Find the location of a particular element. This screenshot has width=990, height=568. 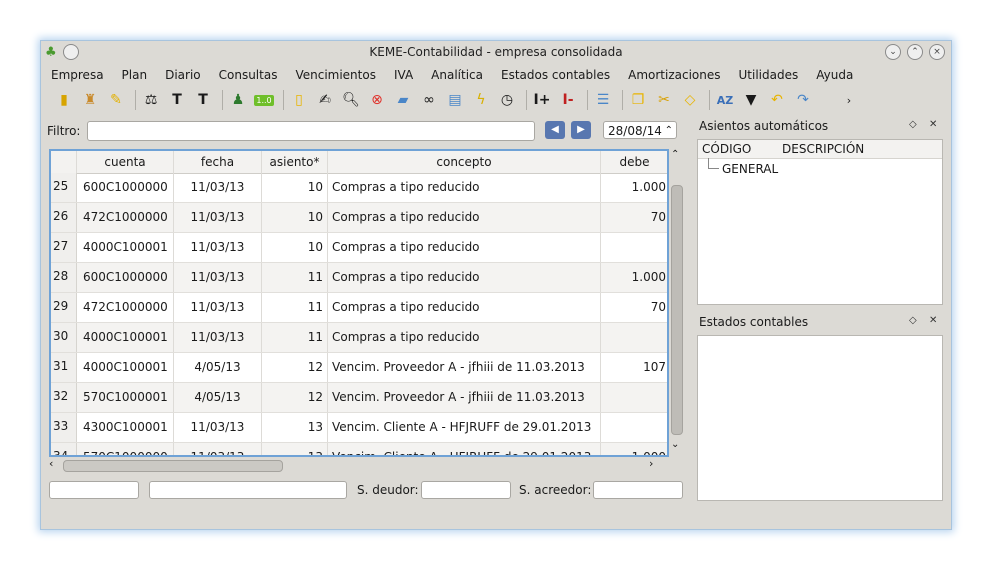

menu-ayuda: Ayuda is located at coordinates (833, 75).